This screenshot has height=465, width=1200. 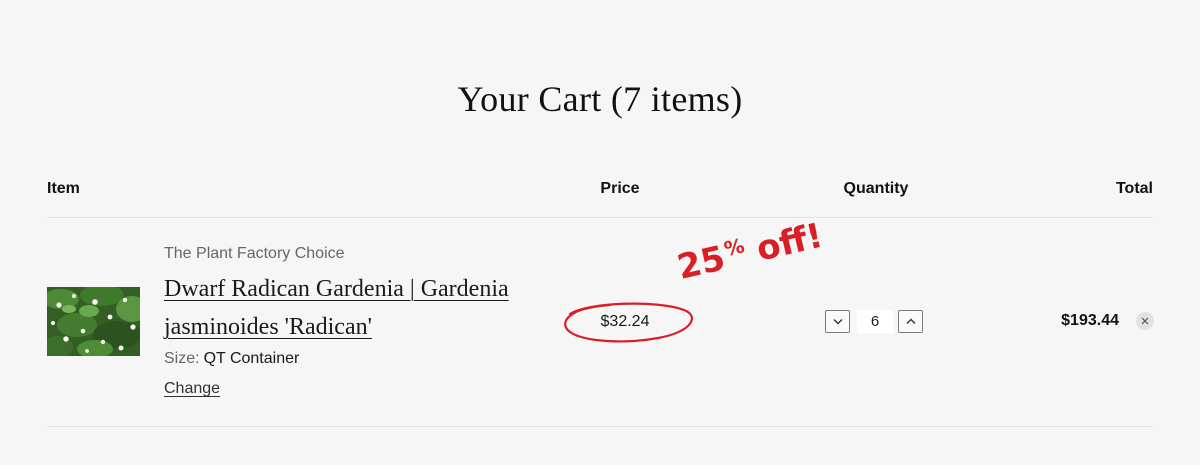 What do you see at coordinates (254, 253) in the screenshot?
I see `product-vendor: The Plant Factory Choice` at bounding box center [254, 253].